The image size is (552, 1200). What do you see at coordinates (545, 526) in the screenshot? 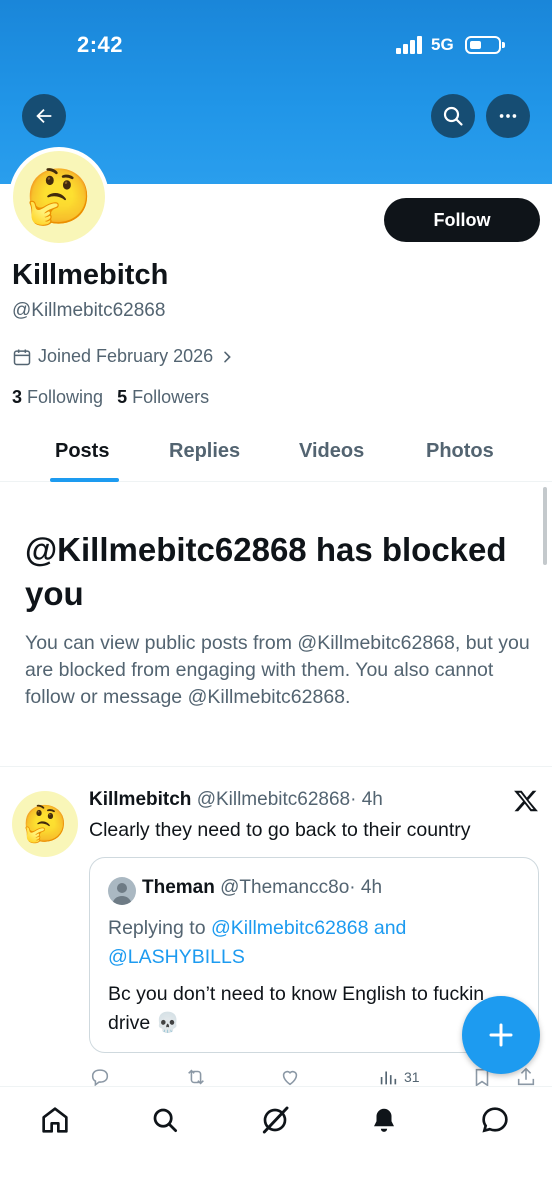
I see `scrollbar` at bounding box center [545, 526].